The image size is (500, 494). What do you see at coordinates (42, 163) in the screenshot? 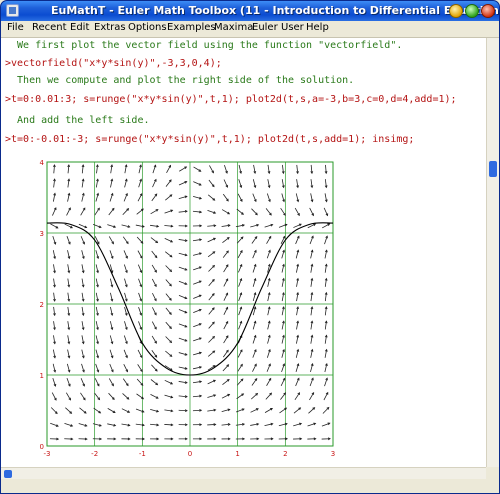
I see `y-tick-label: 4` at bounding box center [42, 163].